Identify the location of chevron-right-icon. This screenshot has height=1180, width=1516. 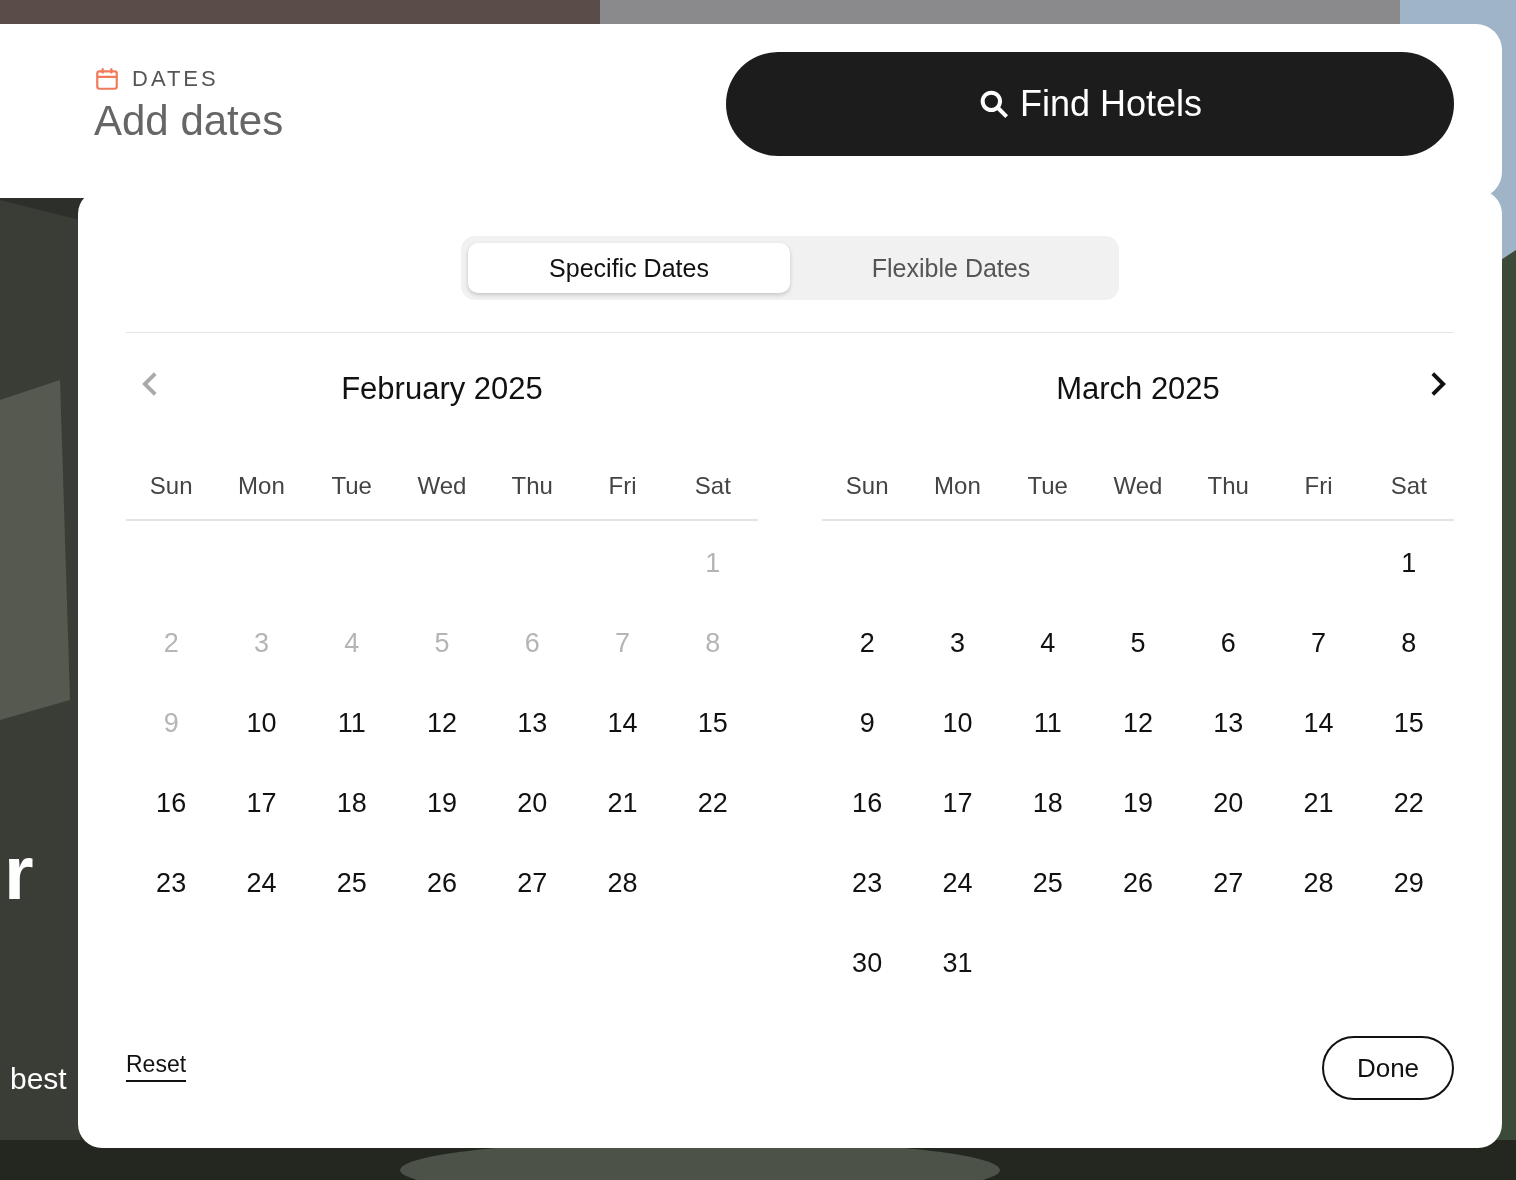
(1438, 384).